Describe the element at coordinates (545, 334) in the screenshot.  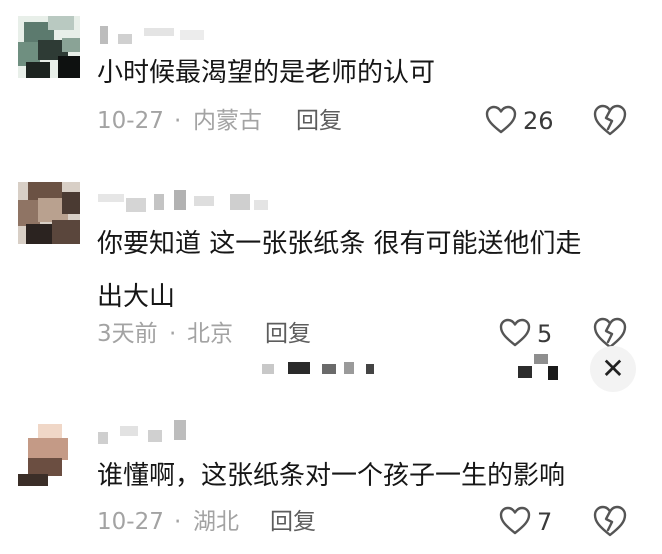
I see `like-count: 5` at that location.